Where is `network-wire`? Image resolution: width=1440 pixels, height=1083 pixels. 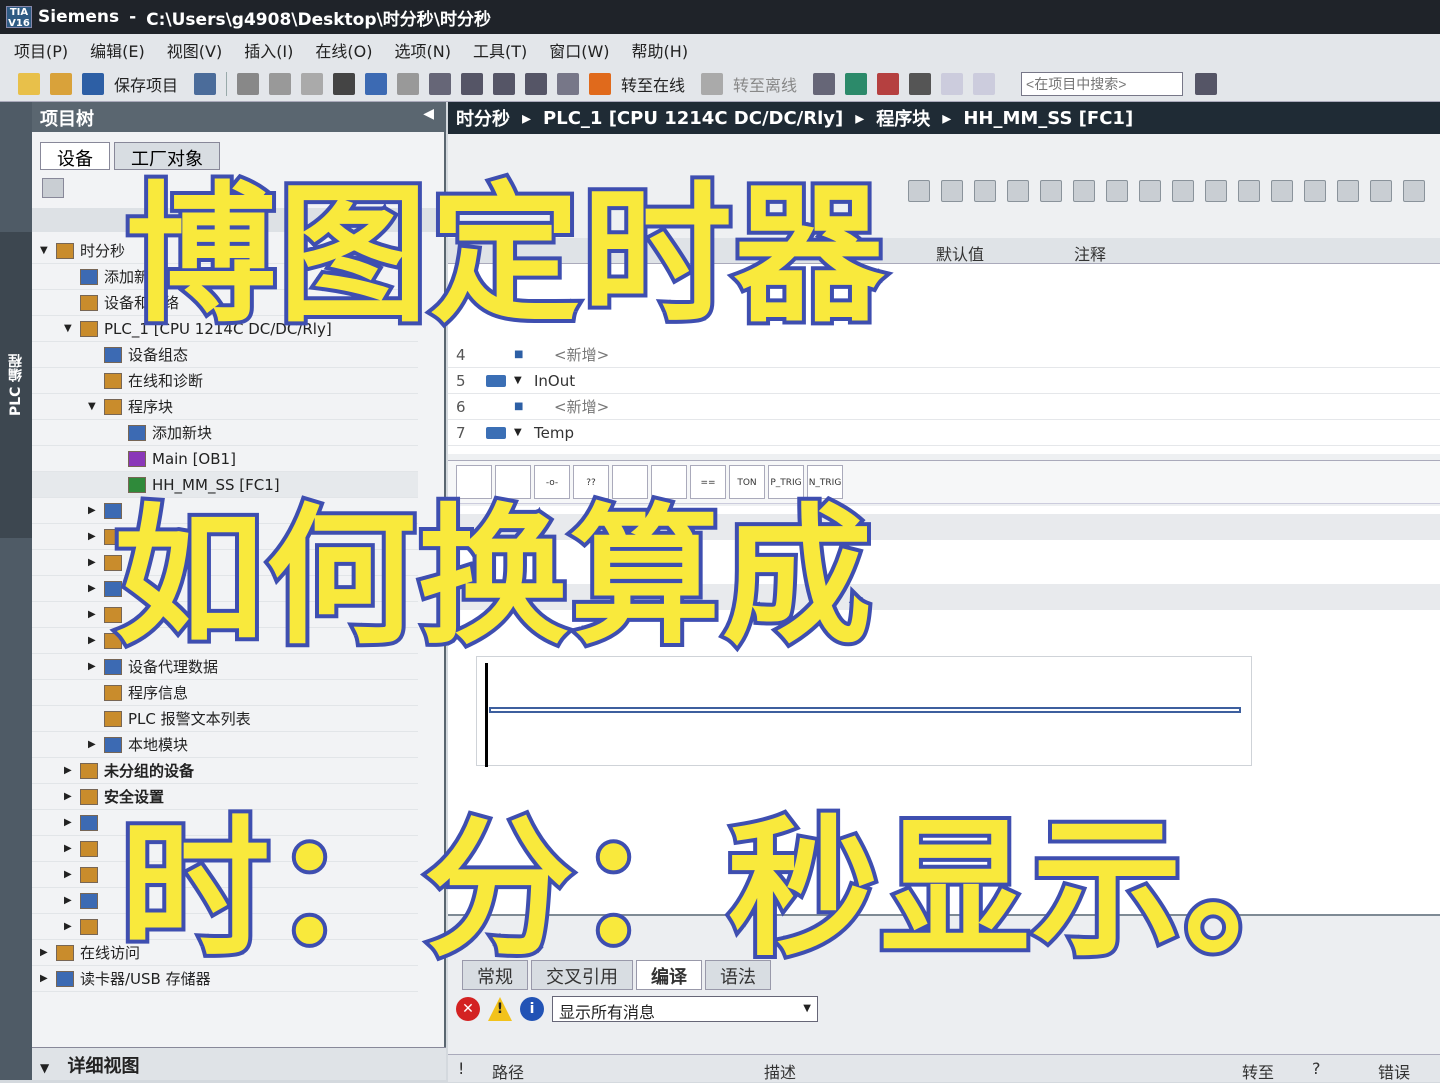
network-wire is located at coordinates (865, 710).